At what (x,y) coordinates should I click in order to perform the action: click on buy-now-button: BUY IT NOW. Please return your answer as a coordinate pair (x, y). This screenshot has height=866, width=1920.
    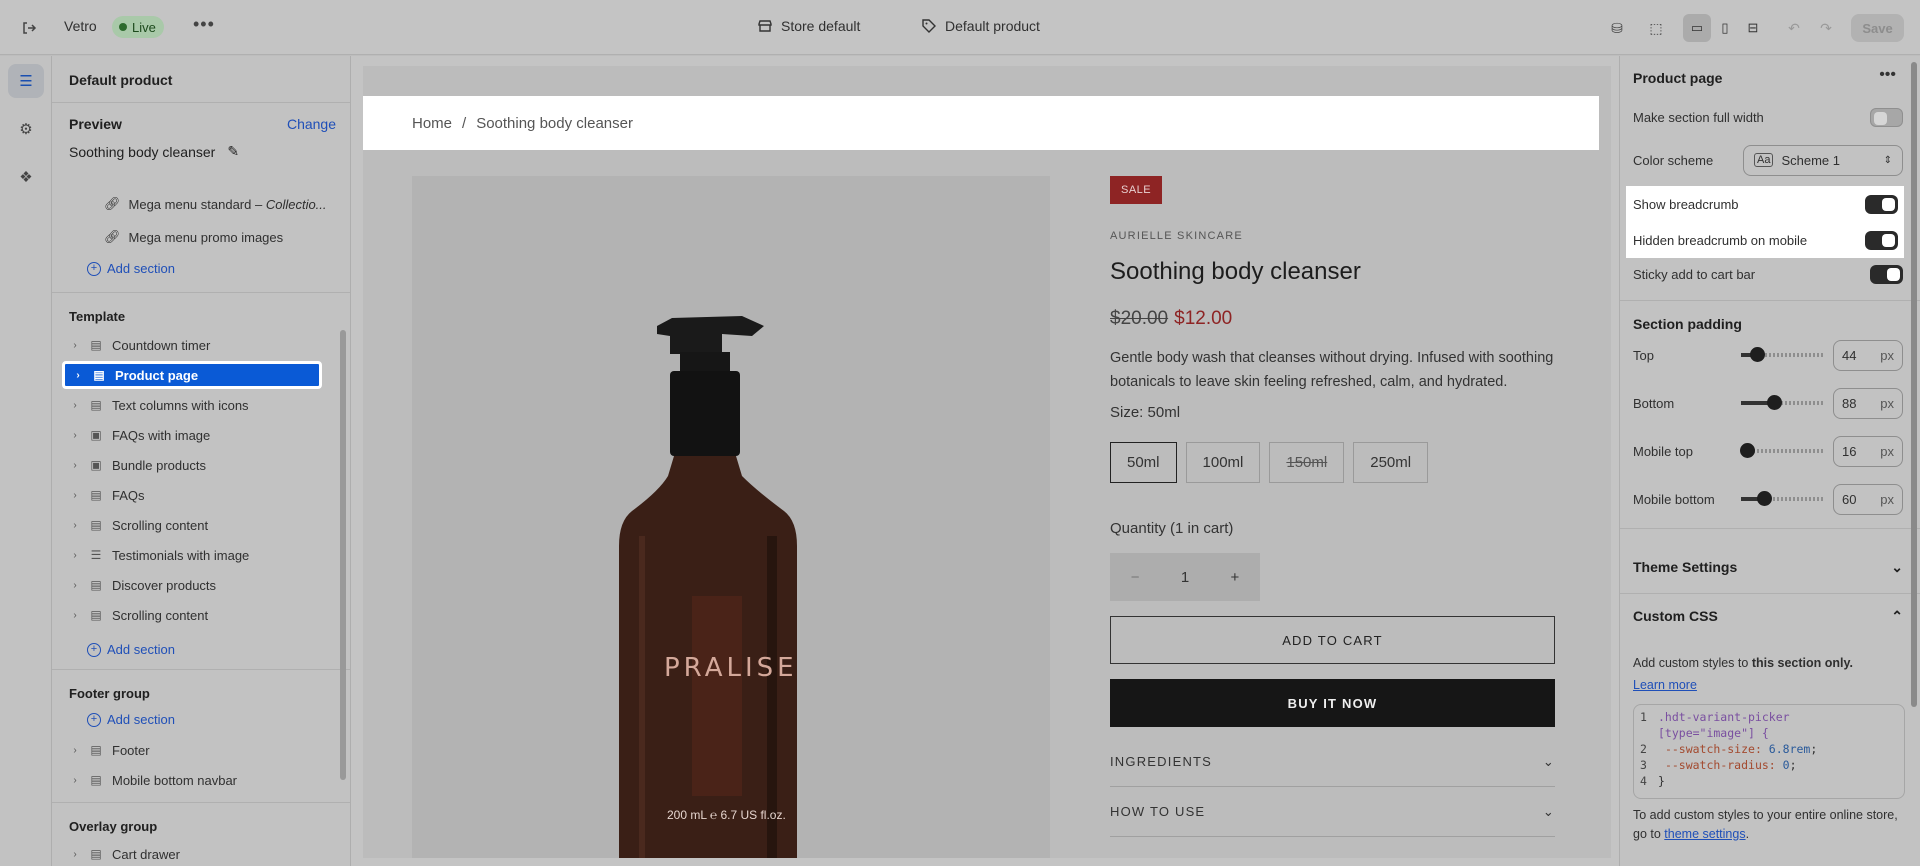
    Looking at the image, I should click on (1332, 703).